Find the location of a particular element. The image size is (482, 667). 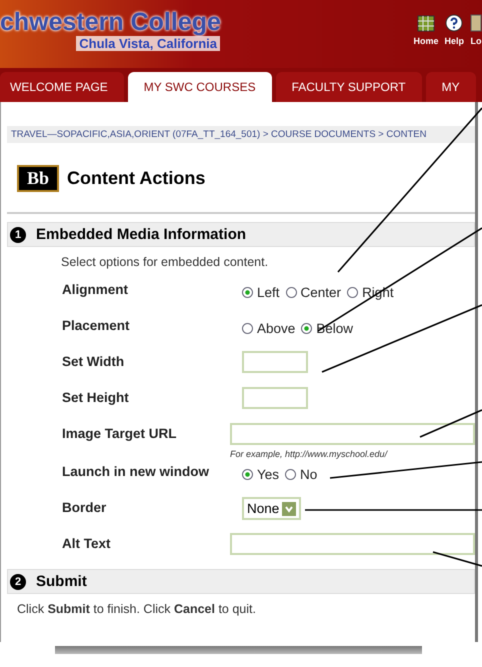

radio-option: Left is located at coordinates (261, 292).